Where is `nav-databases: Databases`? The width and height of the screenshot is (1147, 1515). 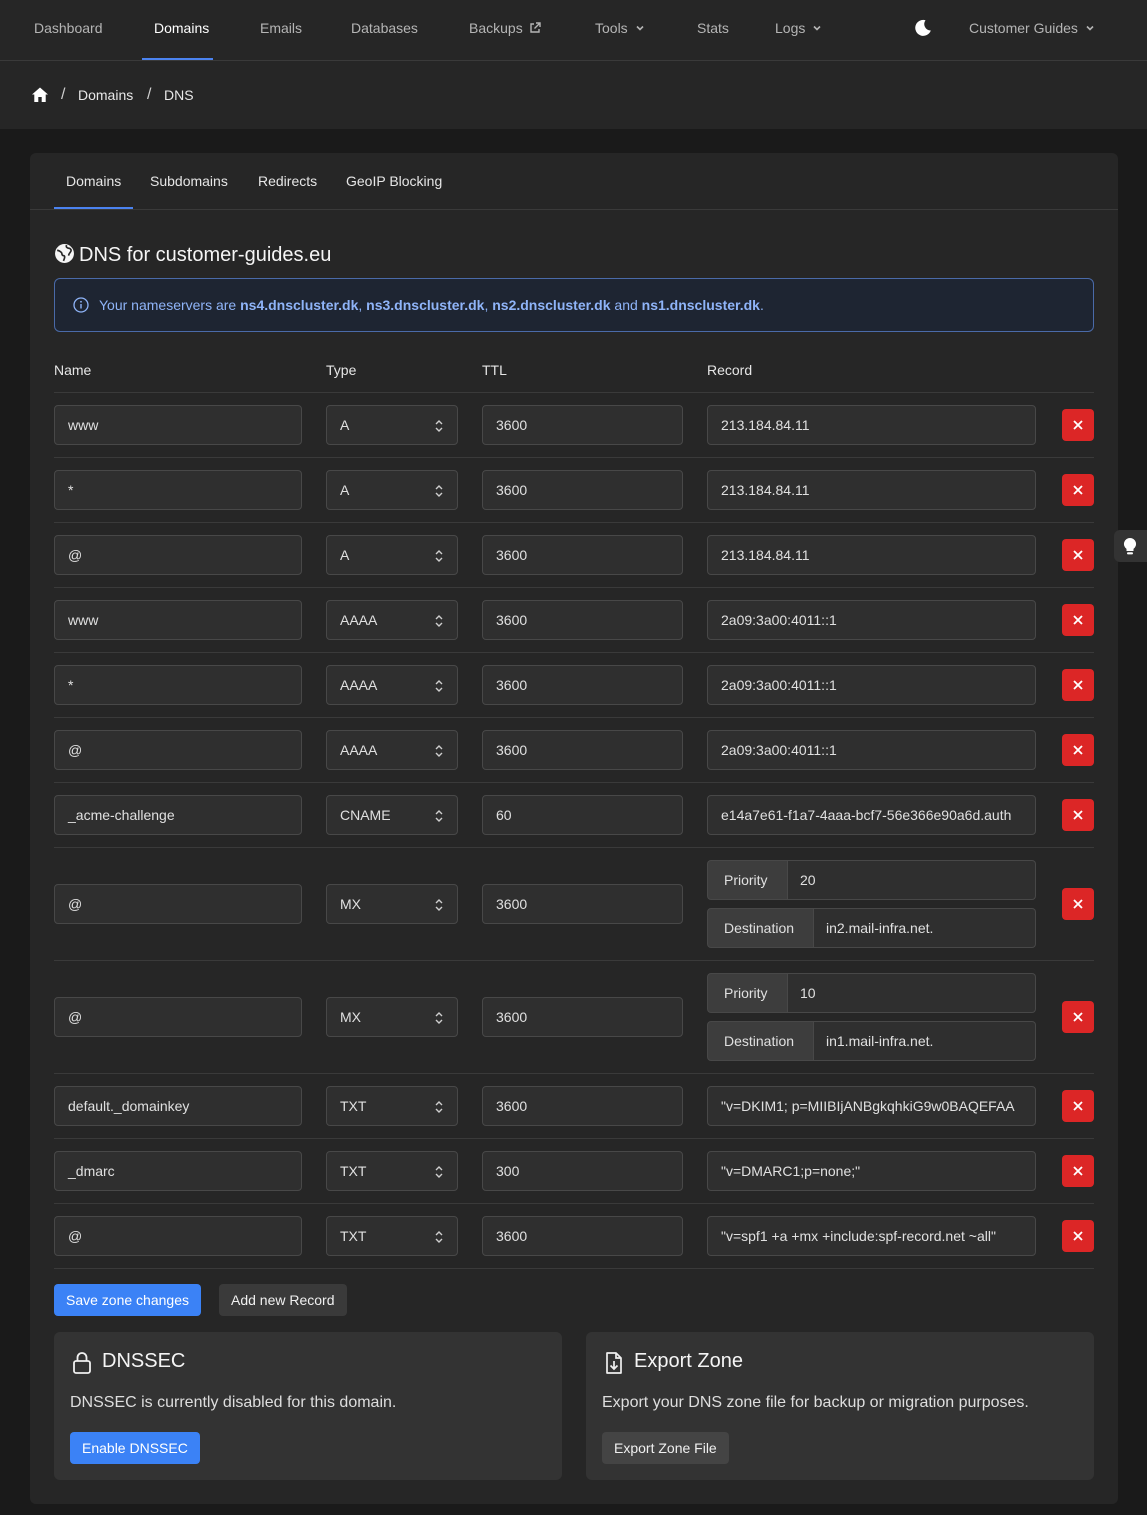
nav-databases: Databases is located at coordinates (384, 30).